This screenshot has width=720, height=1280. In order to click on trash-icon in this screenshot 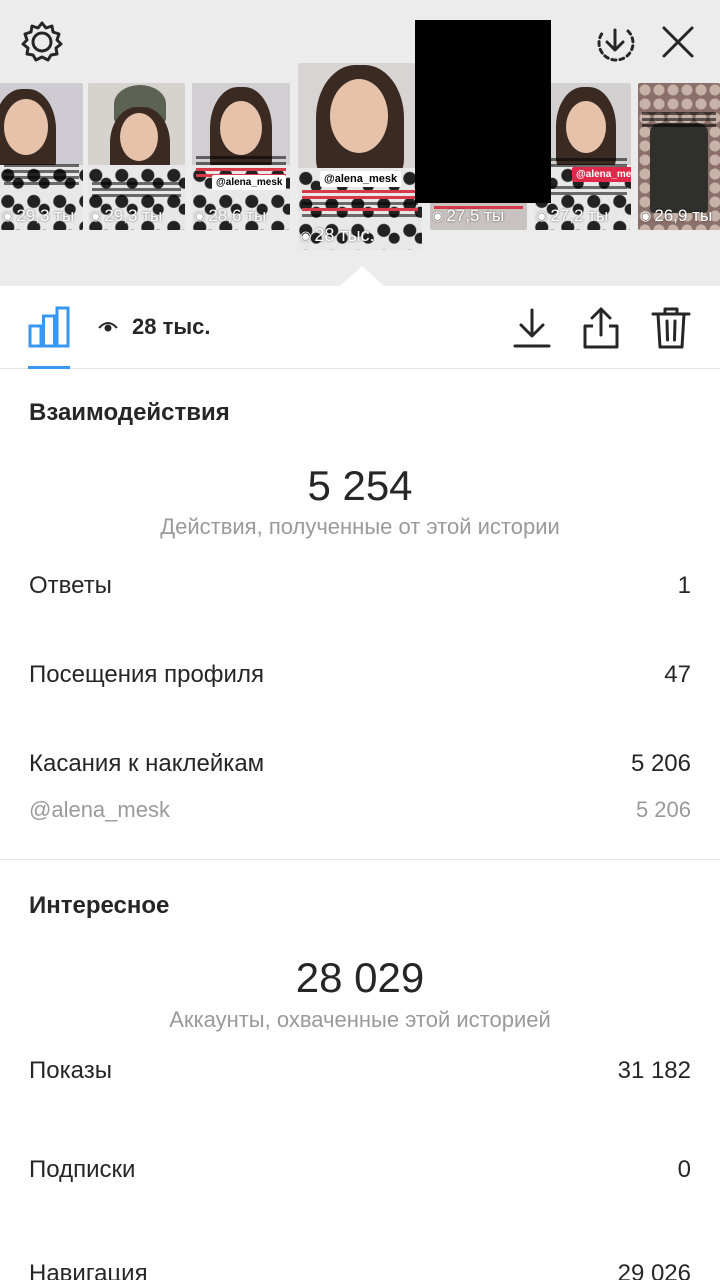, I will do `click(671, 328)`.